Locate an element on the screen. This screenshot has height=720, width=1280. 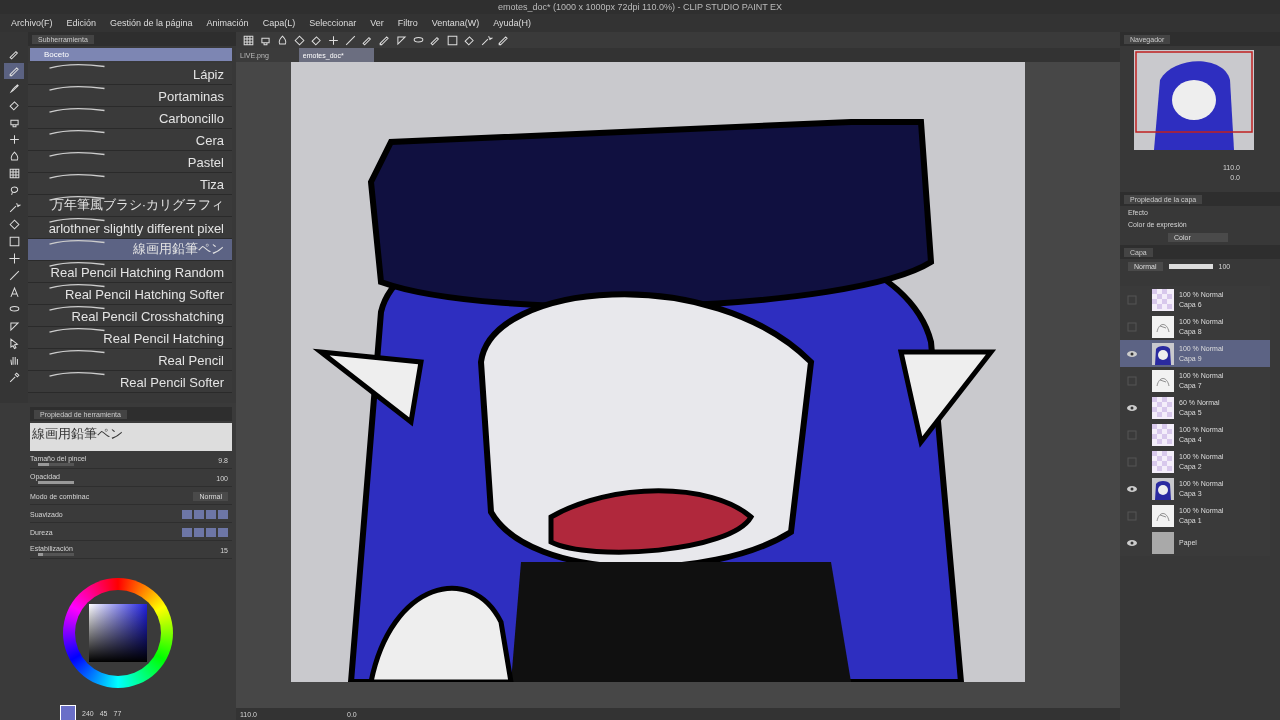
window-title: emotes_doc* (1000 x 1000px 72dpi 110.0%) - CLIP STUDIO PAINT EX is located at coordinates (640, 7).